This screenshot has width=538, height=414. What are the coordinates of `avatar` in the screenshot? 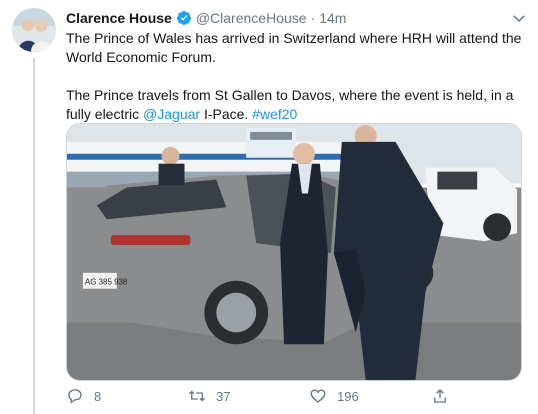 It's located at (34, 30).